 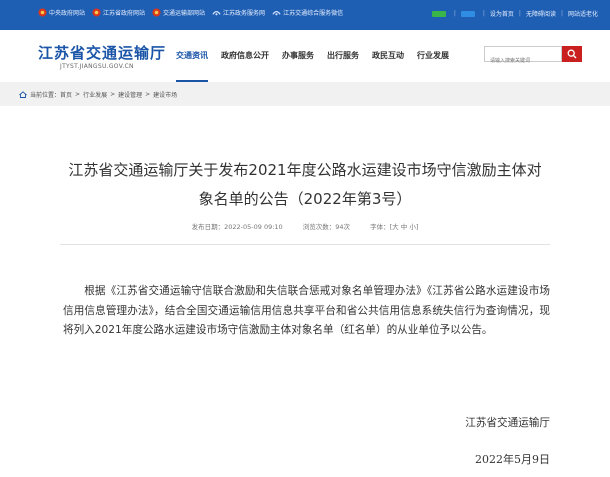 I want to click on breadcrumb: 当前位置： 首页 > 行业发展 > 建设管理 > 建设市场, so click(x=98, y=94).